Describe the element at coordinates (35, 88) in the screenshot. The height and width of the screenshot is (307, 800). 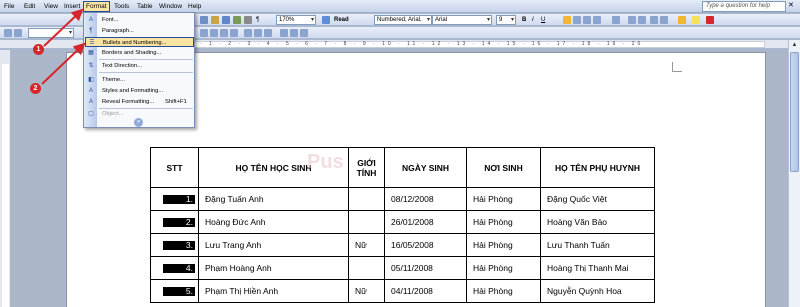
I see `callout-badge-2: 2` at that location.